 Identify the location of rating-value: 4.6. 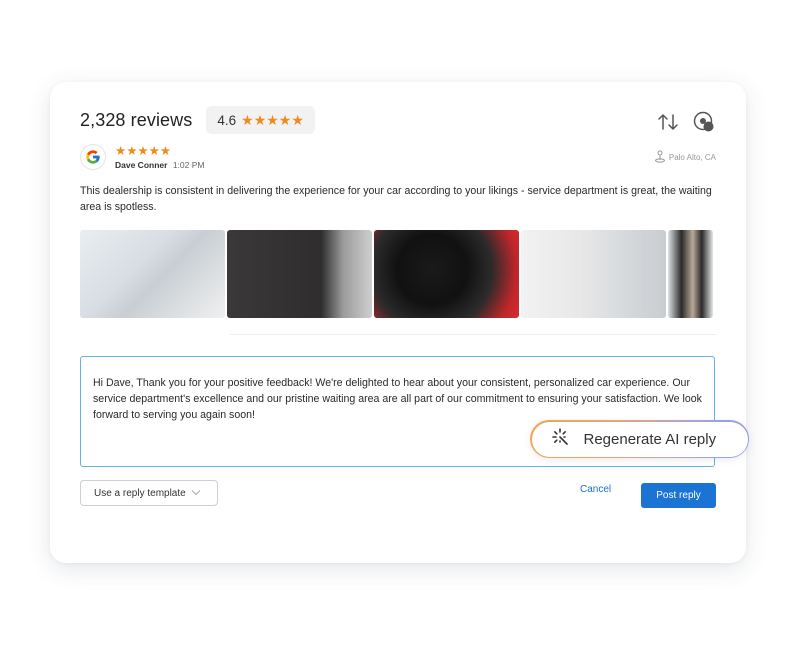
(227, 120).